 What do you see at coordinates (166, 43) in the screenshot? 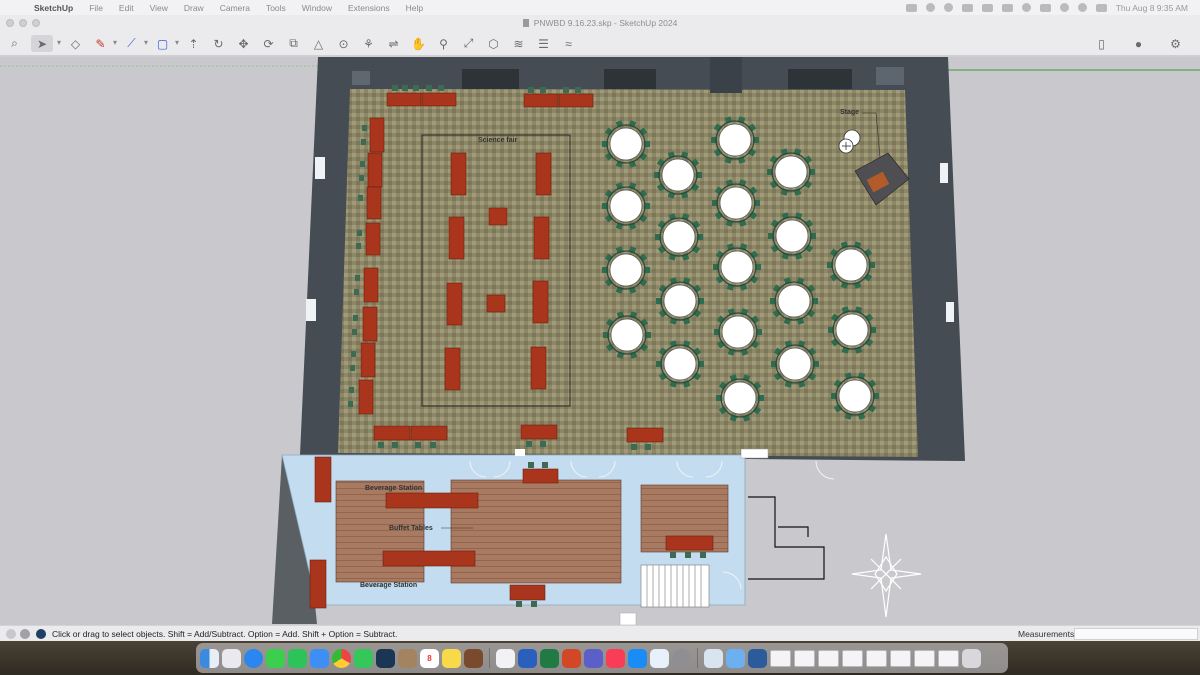
I see `rectangle-icon: ▢` at bounding box center [166, 43].